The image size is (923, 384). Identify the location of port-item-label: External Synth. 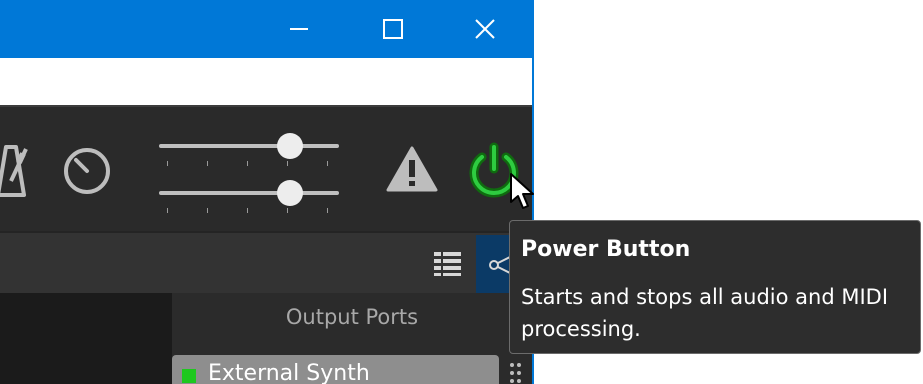
(289, 372).